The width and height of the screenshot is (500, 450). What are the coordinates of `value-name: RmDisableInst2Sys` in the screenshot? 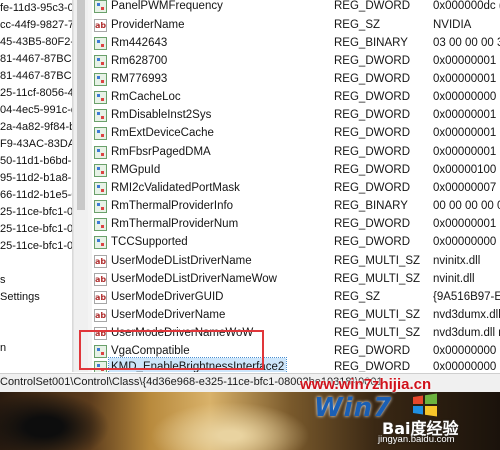 It's located at (161, 115).